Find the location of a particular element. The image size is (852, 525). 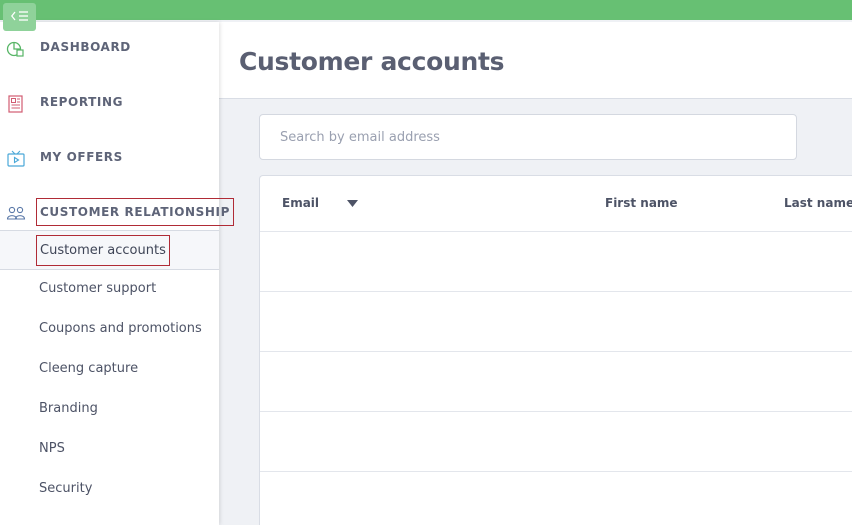

column-header-last-name-label: Last name is located at coordinates (818, 203).